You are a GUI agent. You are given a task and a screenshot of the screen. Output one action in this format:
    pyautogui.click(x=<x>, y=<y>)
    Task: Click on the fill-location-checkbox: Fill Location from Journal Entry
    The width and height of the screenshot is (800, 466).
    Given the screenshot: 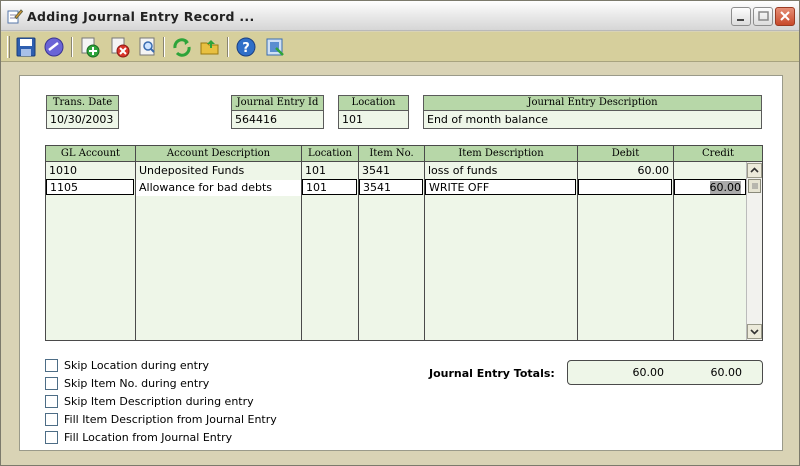 What is the action you would take?
    pyautogui.click(x=145, y=438)
    